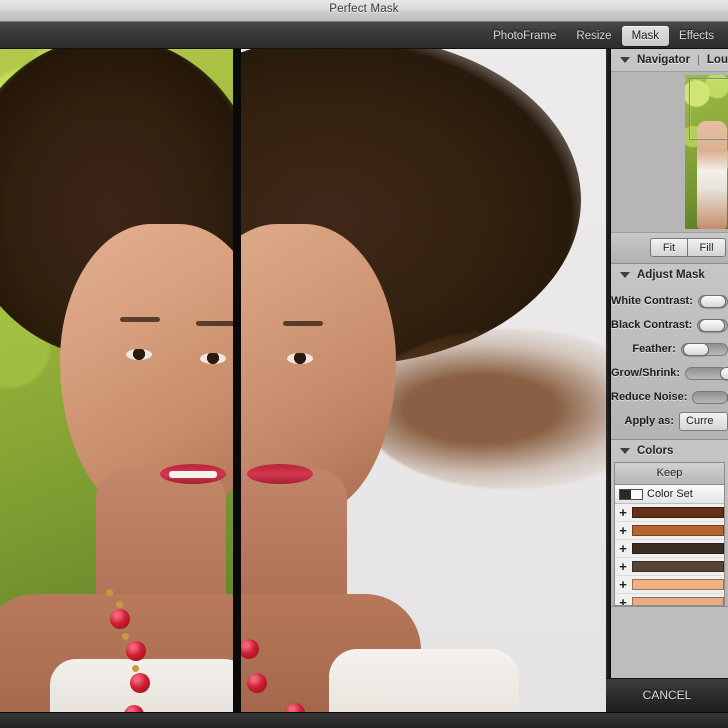 The image size is (728, 728). Describe the element at coordinates (703, 421) in the screenshot. I see `apply-as-dropdown: Curre` at that location.